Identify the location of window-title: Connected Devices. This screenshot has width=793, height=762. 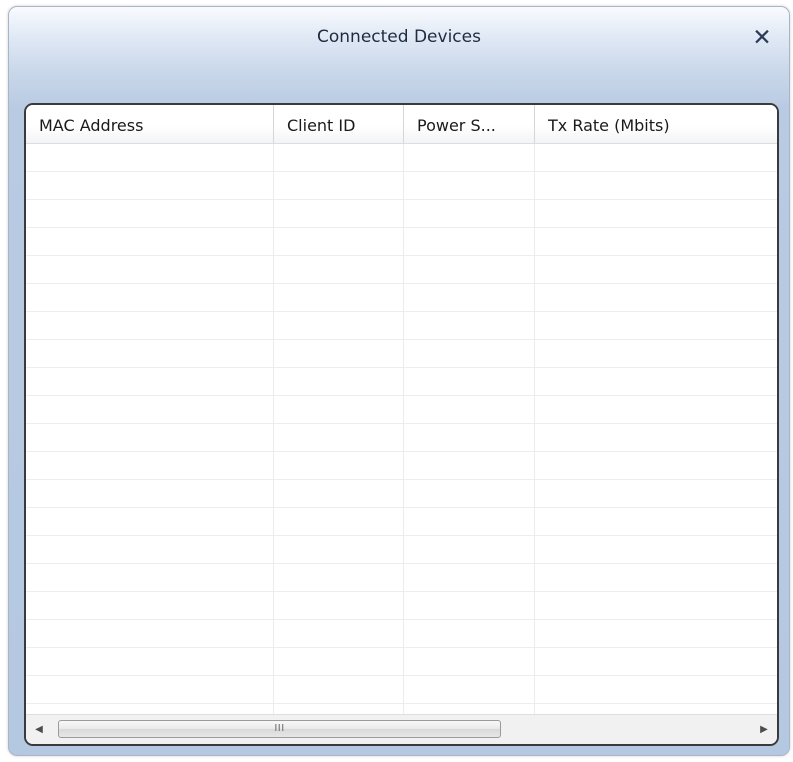
(399, 37).